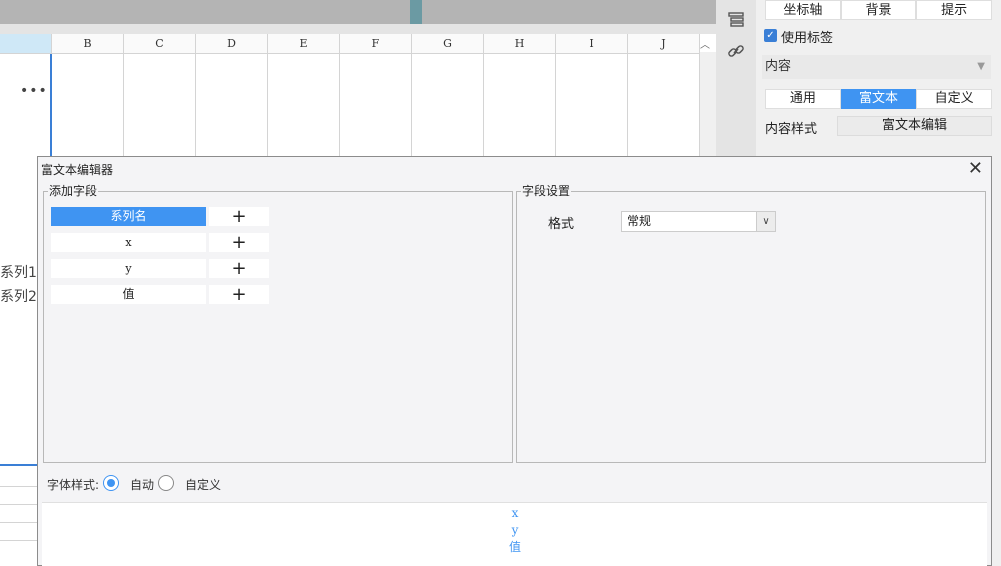  What do you see at coordinates (914, 126) in the screenshot?
I see `rich-text-edit-button: 富文本编辑` at bounding box center [914, 126].